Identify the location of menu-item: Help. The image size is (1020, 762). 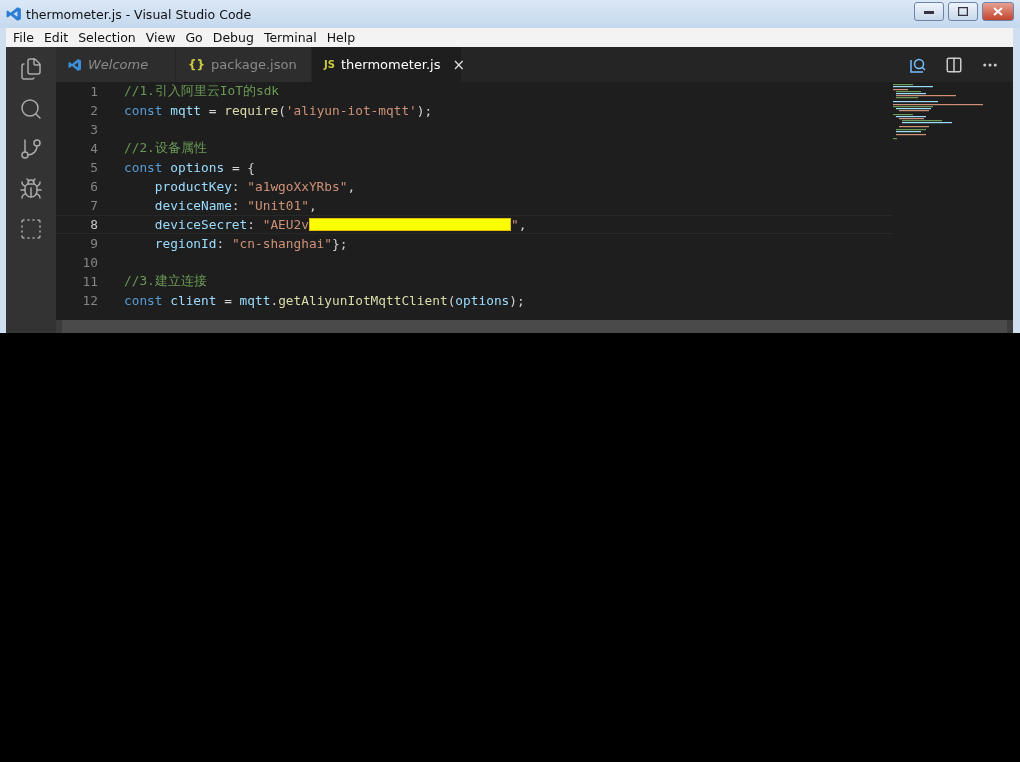
(341, 37).